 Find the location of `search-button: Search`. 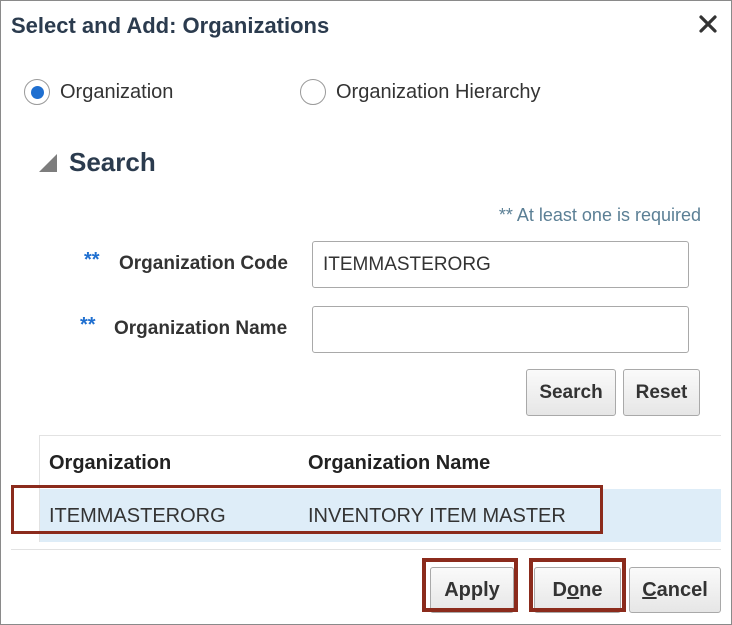

search-button: Search is located at coordinates (571, 392).